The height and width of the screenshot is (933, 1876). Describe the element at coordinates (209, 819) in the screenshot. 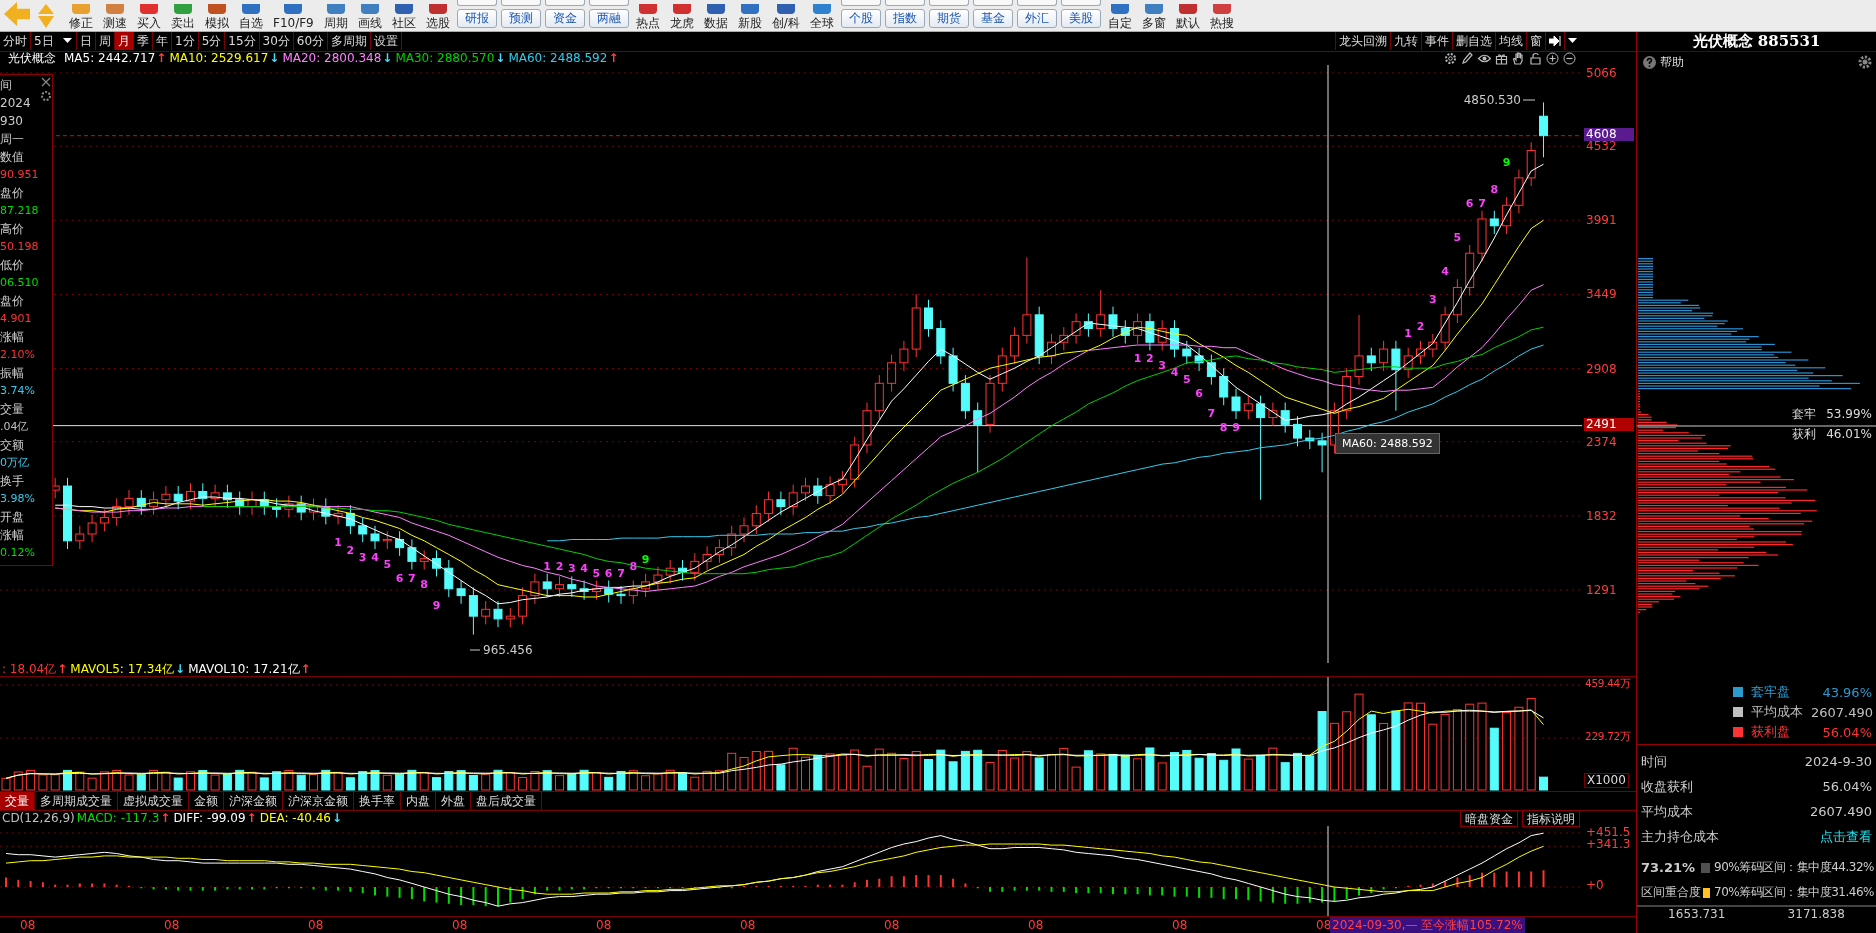

I see `indicator-value: DIFF: -99.09` at that location.